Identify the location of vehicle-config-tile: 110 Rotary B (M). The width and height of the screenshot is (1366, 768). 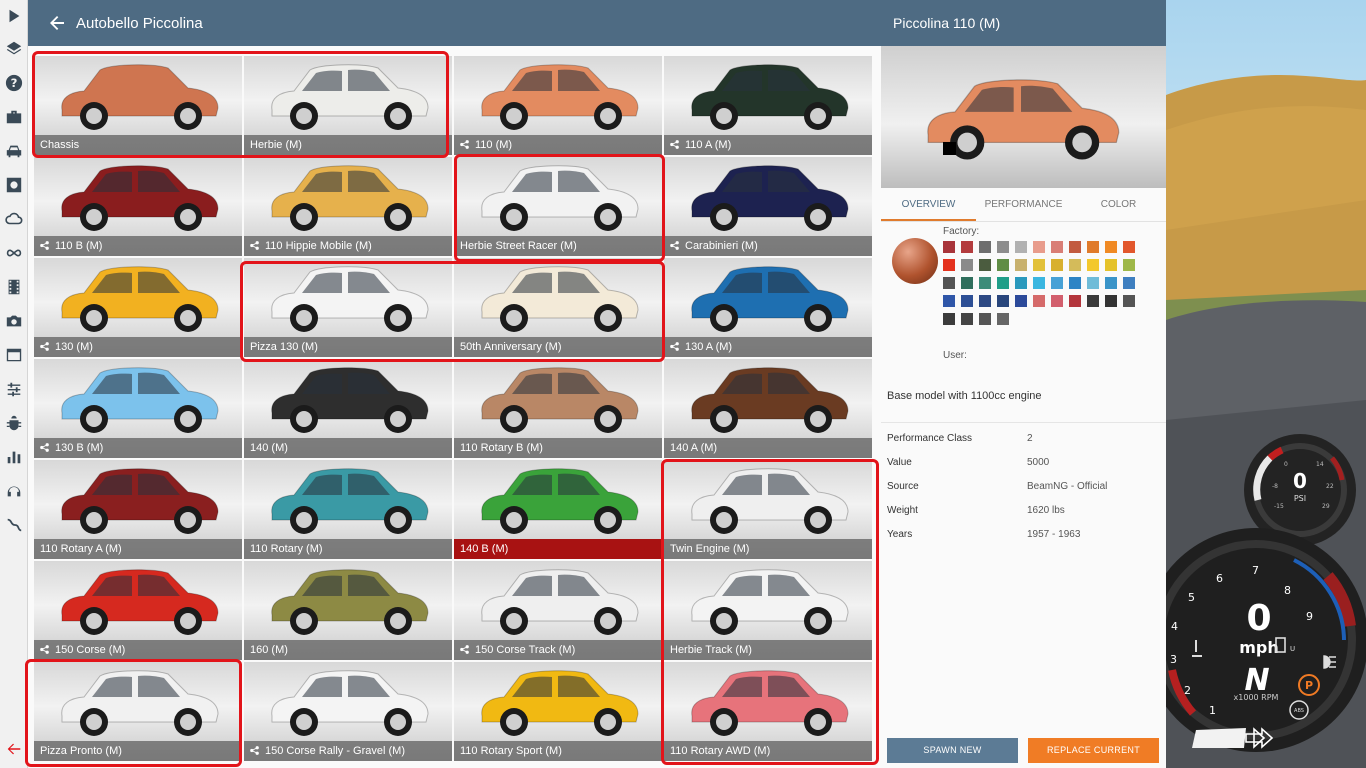
(558, 408).